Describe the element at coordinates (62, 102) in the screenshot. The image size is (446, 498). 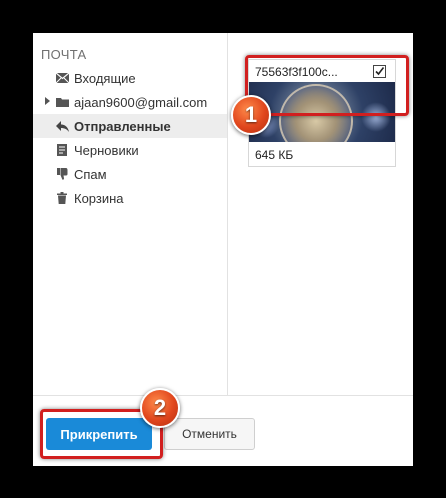
I see `folder-icon` at that location.